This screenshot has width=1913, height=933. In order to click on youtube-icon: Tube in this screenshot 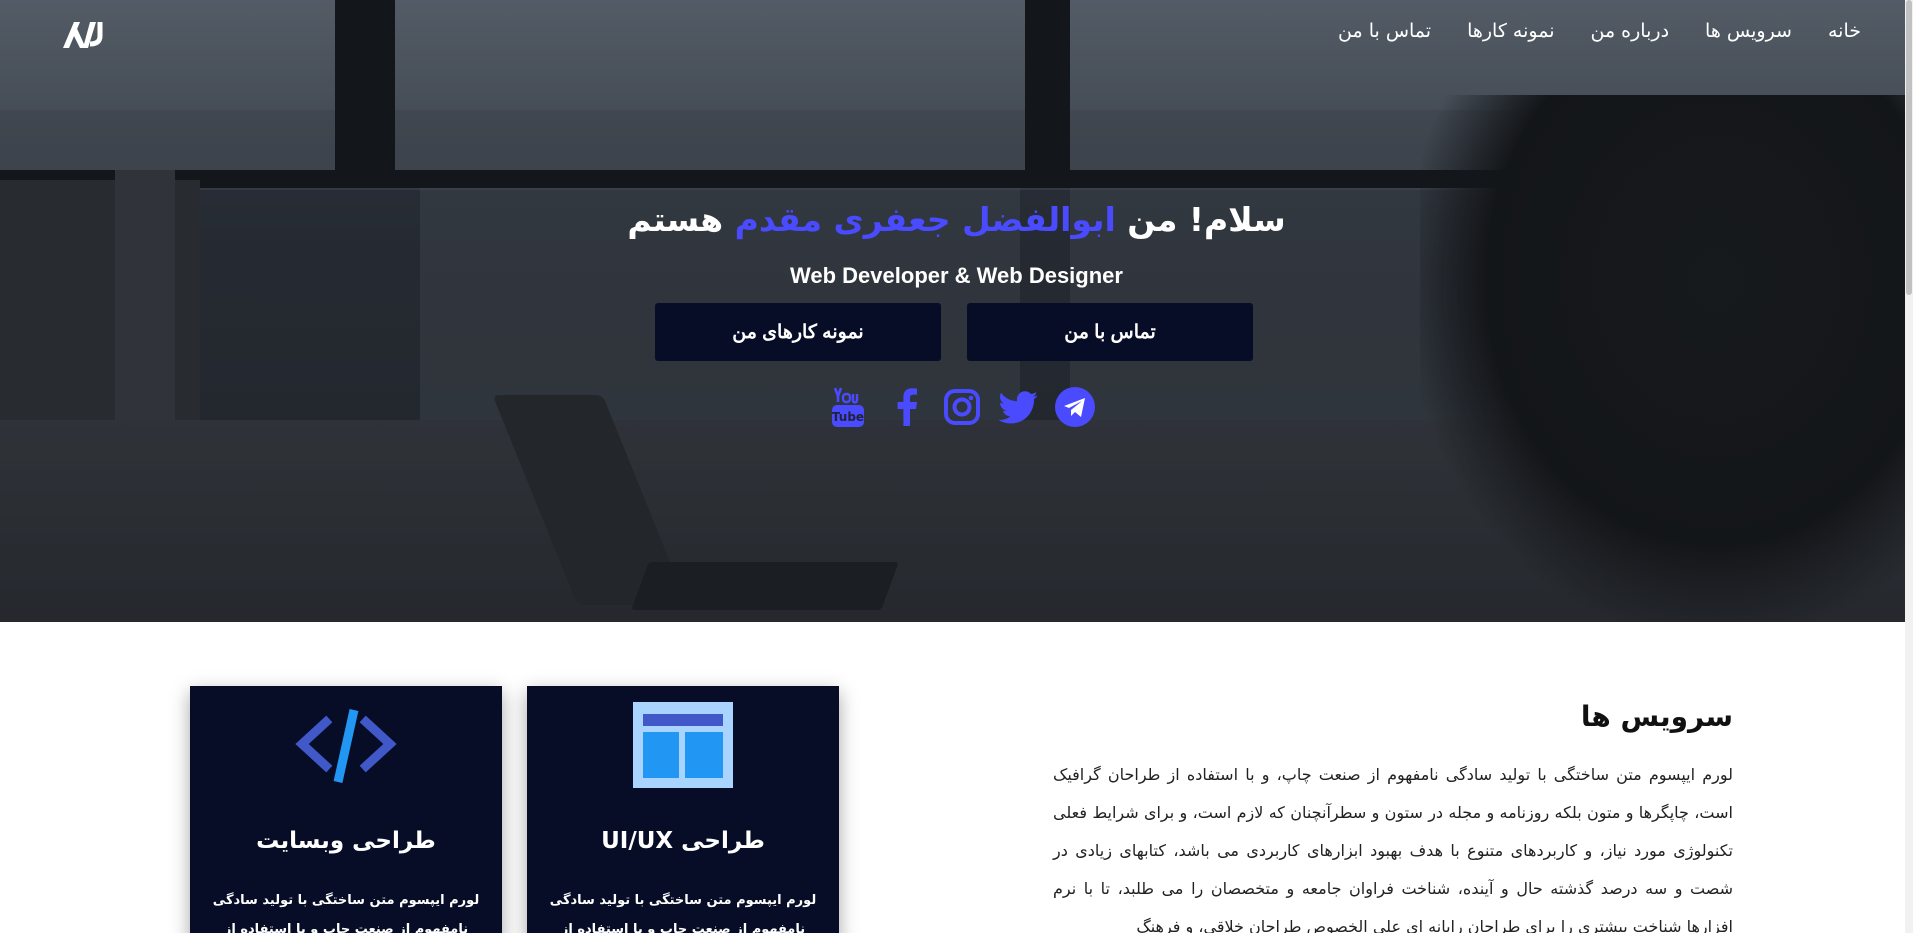, I will do `click(848, 407)`.